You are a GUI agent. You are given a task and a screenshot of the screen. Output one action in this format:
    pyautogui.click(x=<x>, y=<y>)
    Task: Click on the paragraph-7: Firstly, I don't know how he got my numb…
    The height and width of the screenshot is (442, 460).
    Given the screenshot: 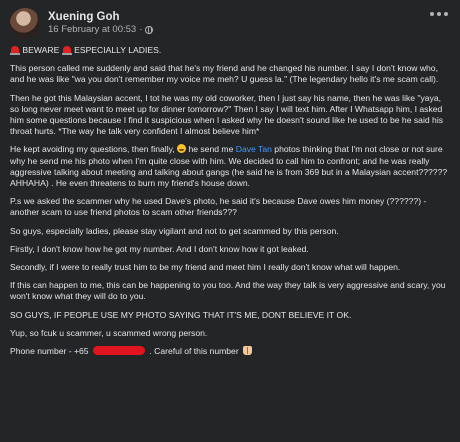 What is the action you would take?
    pyautogui.click(x=159, y=248)
    